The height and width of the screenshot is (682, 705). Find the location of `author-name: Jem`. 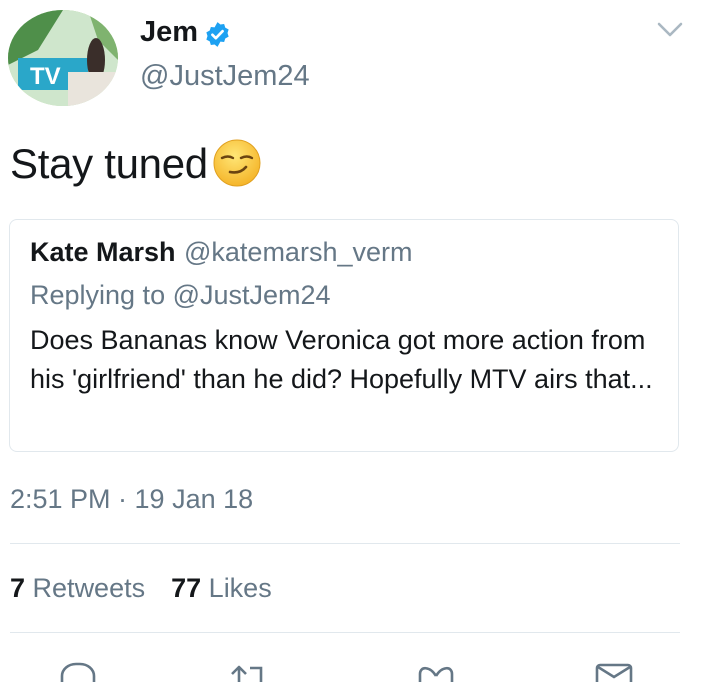

author-name: Jem is located at coordinates (169, 32).